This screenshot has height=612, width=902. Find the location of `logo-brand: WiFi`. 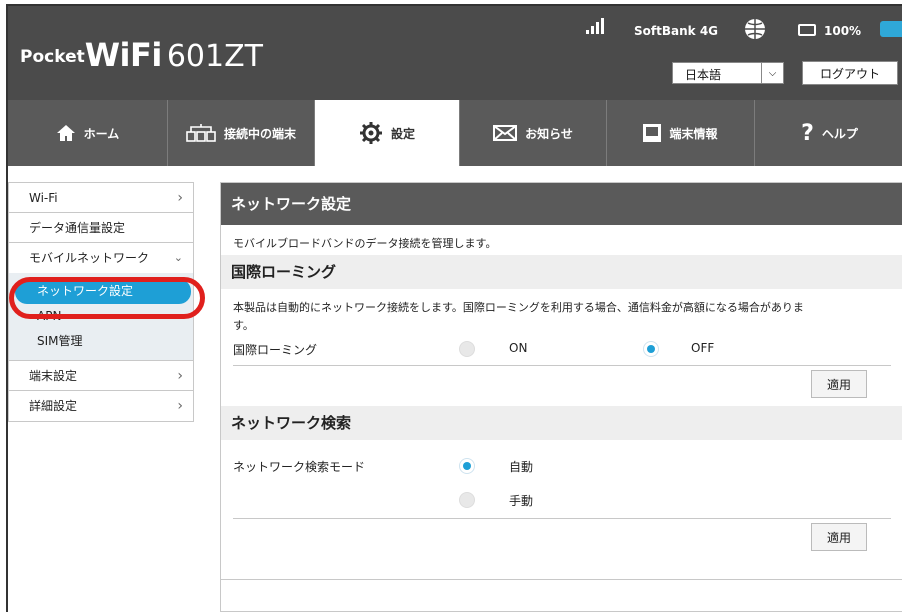

logo-brand: WiFi is located at coordinates (123, 55).